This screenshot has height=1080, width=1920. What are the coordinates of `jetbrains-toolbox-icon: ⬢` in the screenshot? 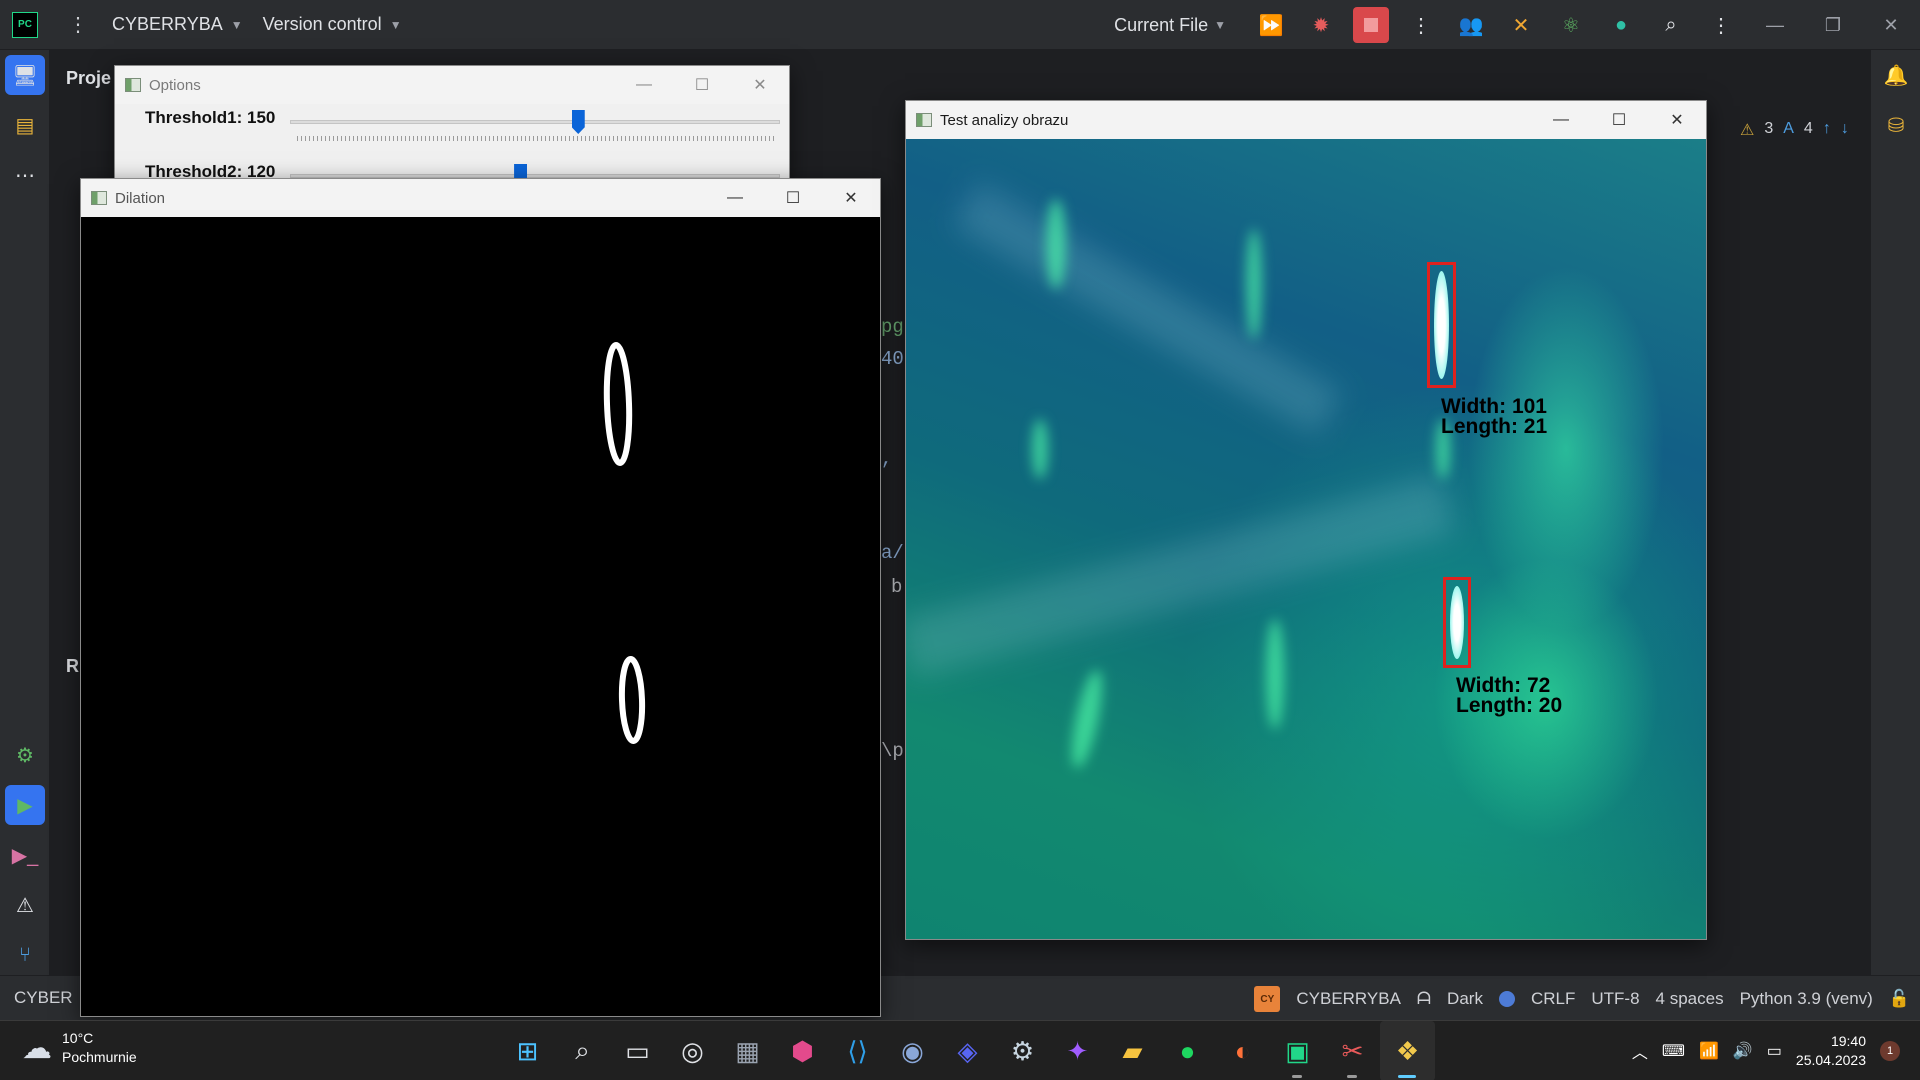 It's located at (802, 1050).